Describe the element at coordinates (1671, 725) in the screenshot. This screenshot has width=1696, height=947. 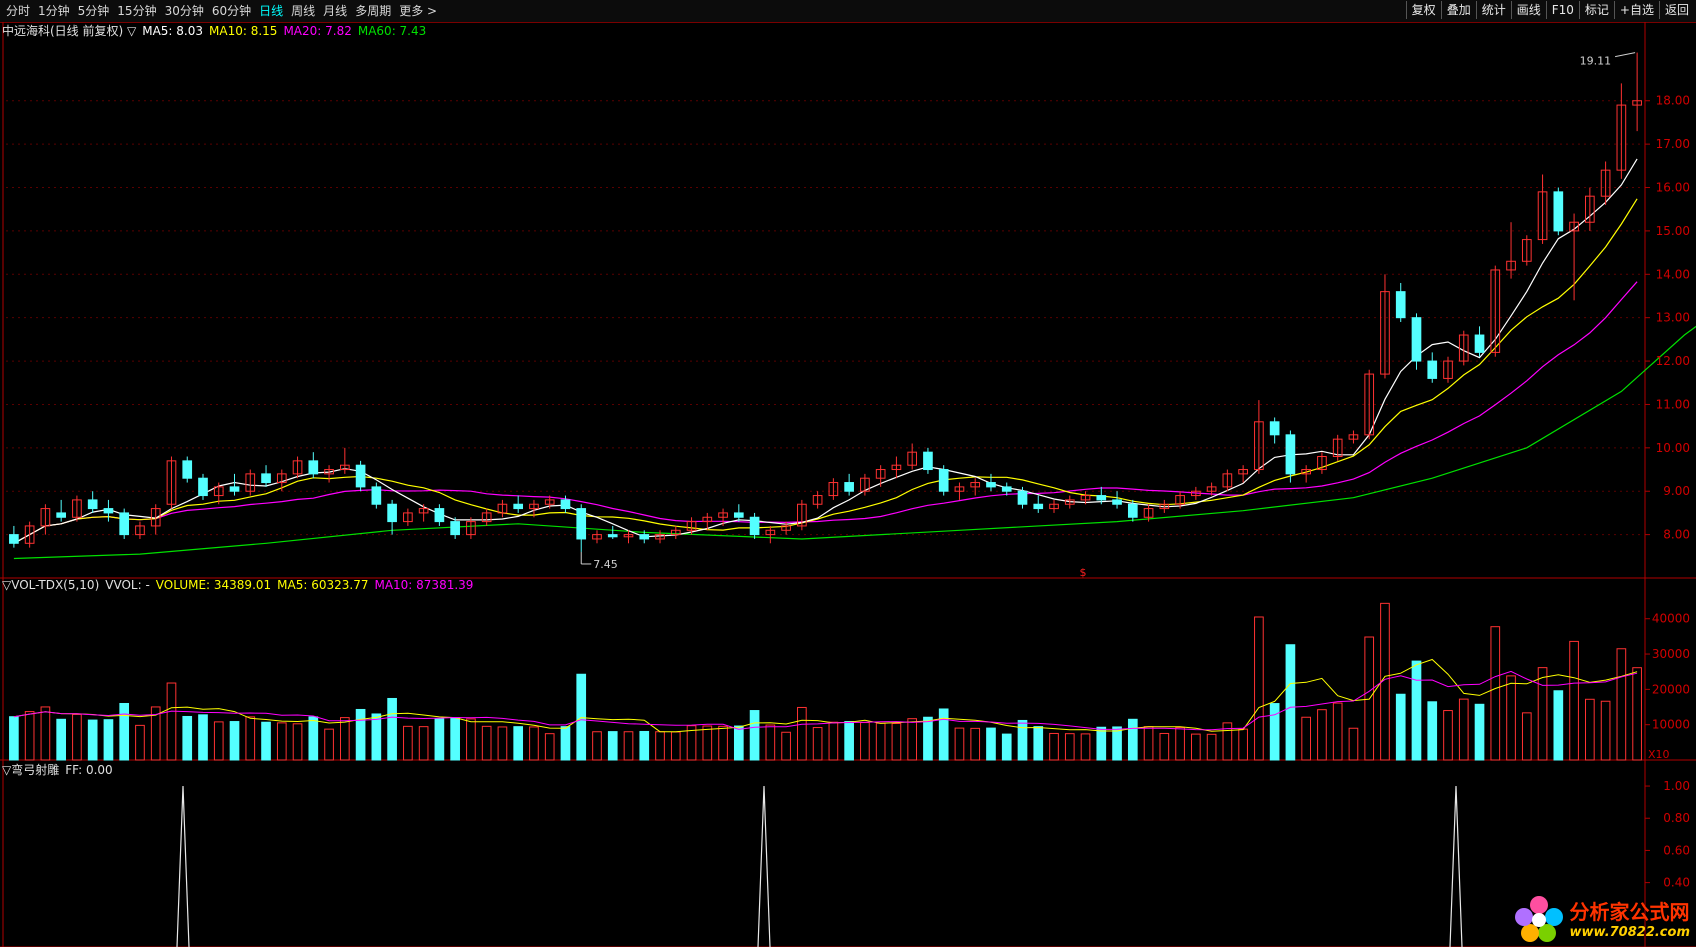
I see `volume-tick-label: 10000` at that location.